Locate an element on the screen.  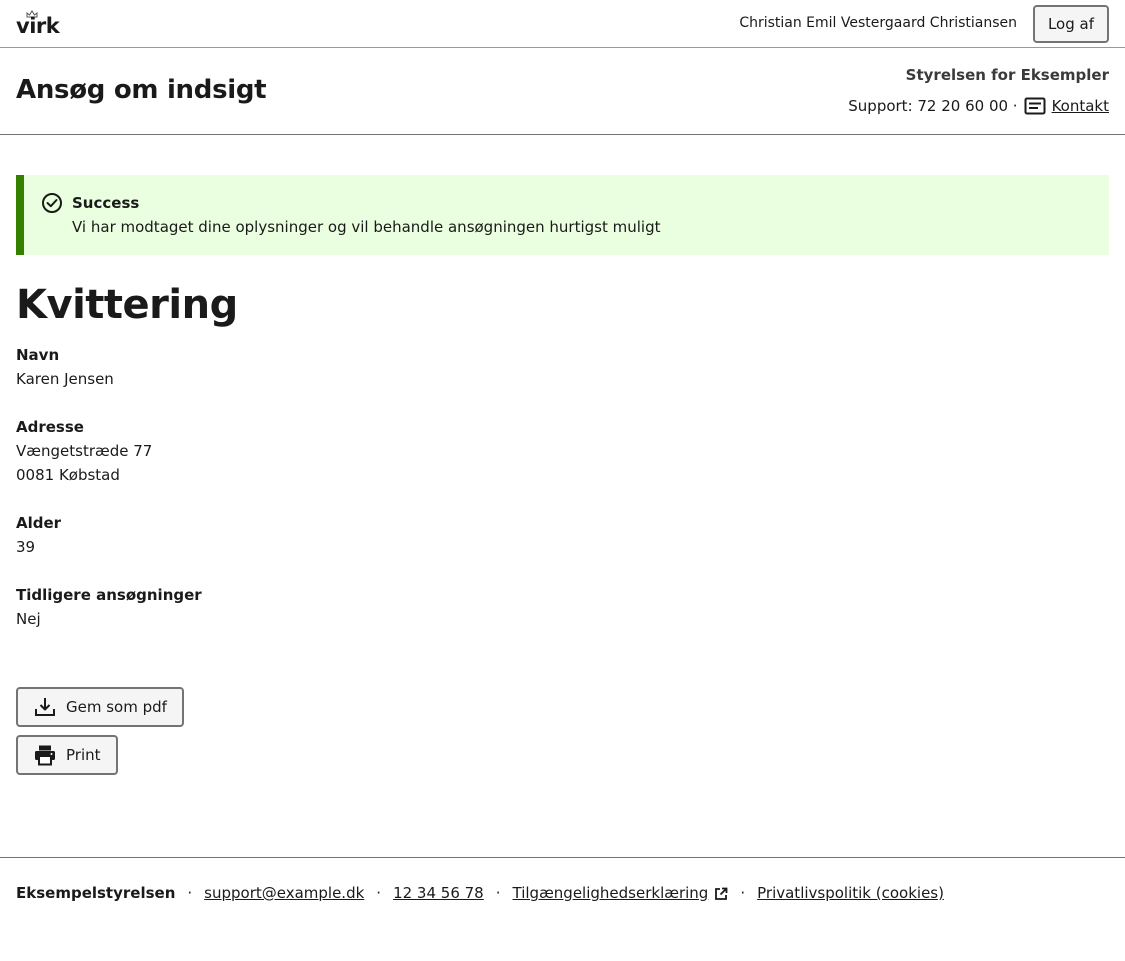
contact-link: Kontakt is located at coordinates (1080, 106).